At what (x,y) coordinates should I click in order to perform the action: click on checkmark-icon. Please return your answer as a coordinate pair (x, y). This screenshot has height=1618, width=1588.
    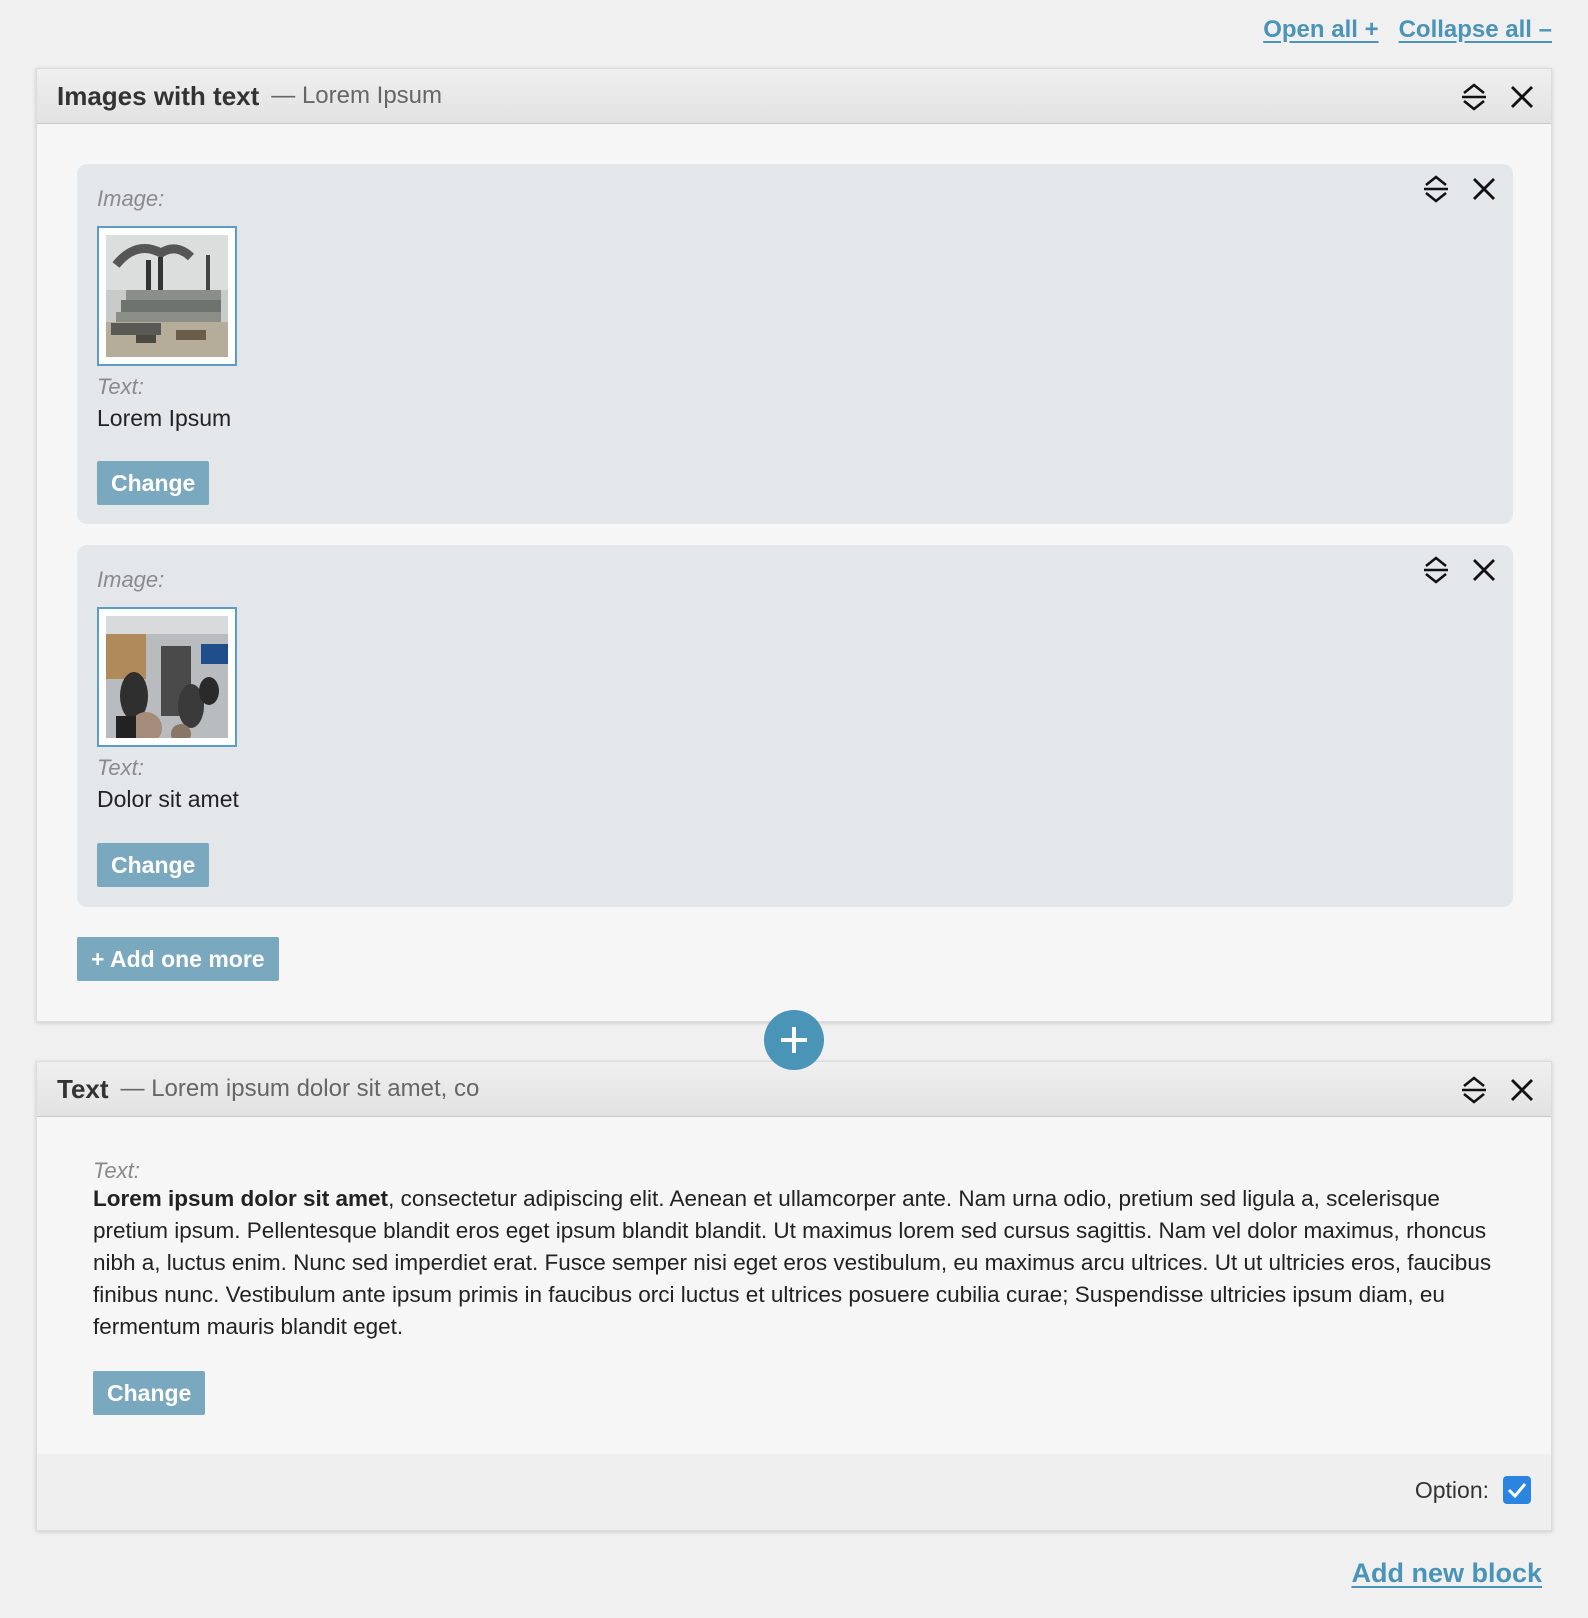
    Looking at the image, I should click on (1517, 1490).